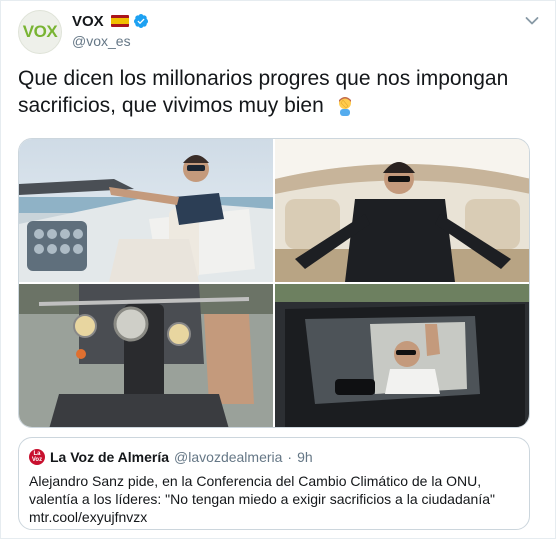 Image resolution: width=556 pixels, height=539 pixels. I want to click on photo-private-jet, so click(402, 210).